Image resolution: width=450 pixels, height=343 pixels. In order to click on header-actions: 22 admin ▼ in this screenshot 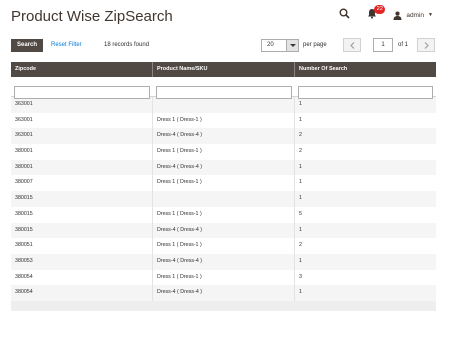, I will do `click(386, 13)`.